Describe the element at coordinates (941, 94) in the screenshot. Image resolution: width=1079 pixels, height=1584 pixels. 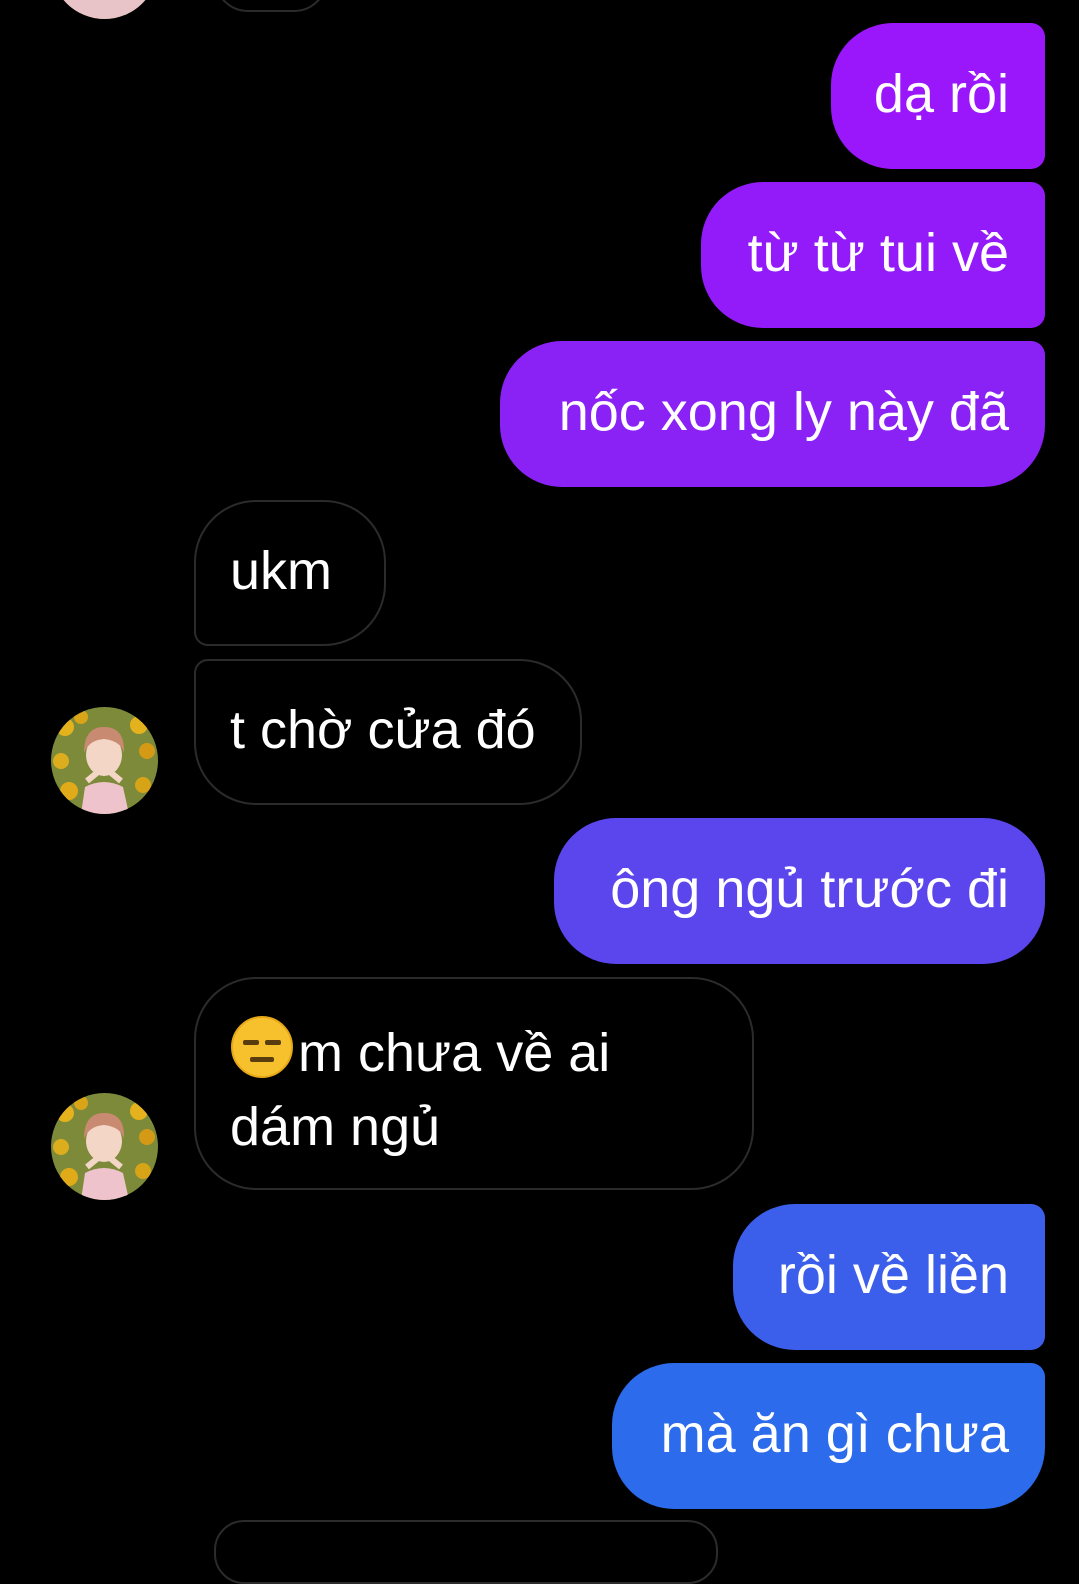
I see `message-text: dạ rồi` at that location.